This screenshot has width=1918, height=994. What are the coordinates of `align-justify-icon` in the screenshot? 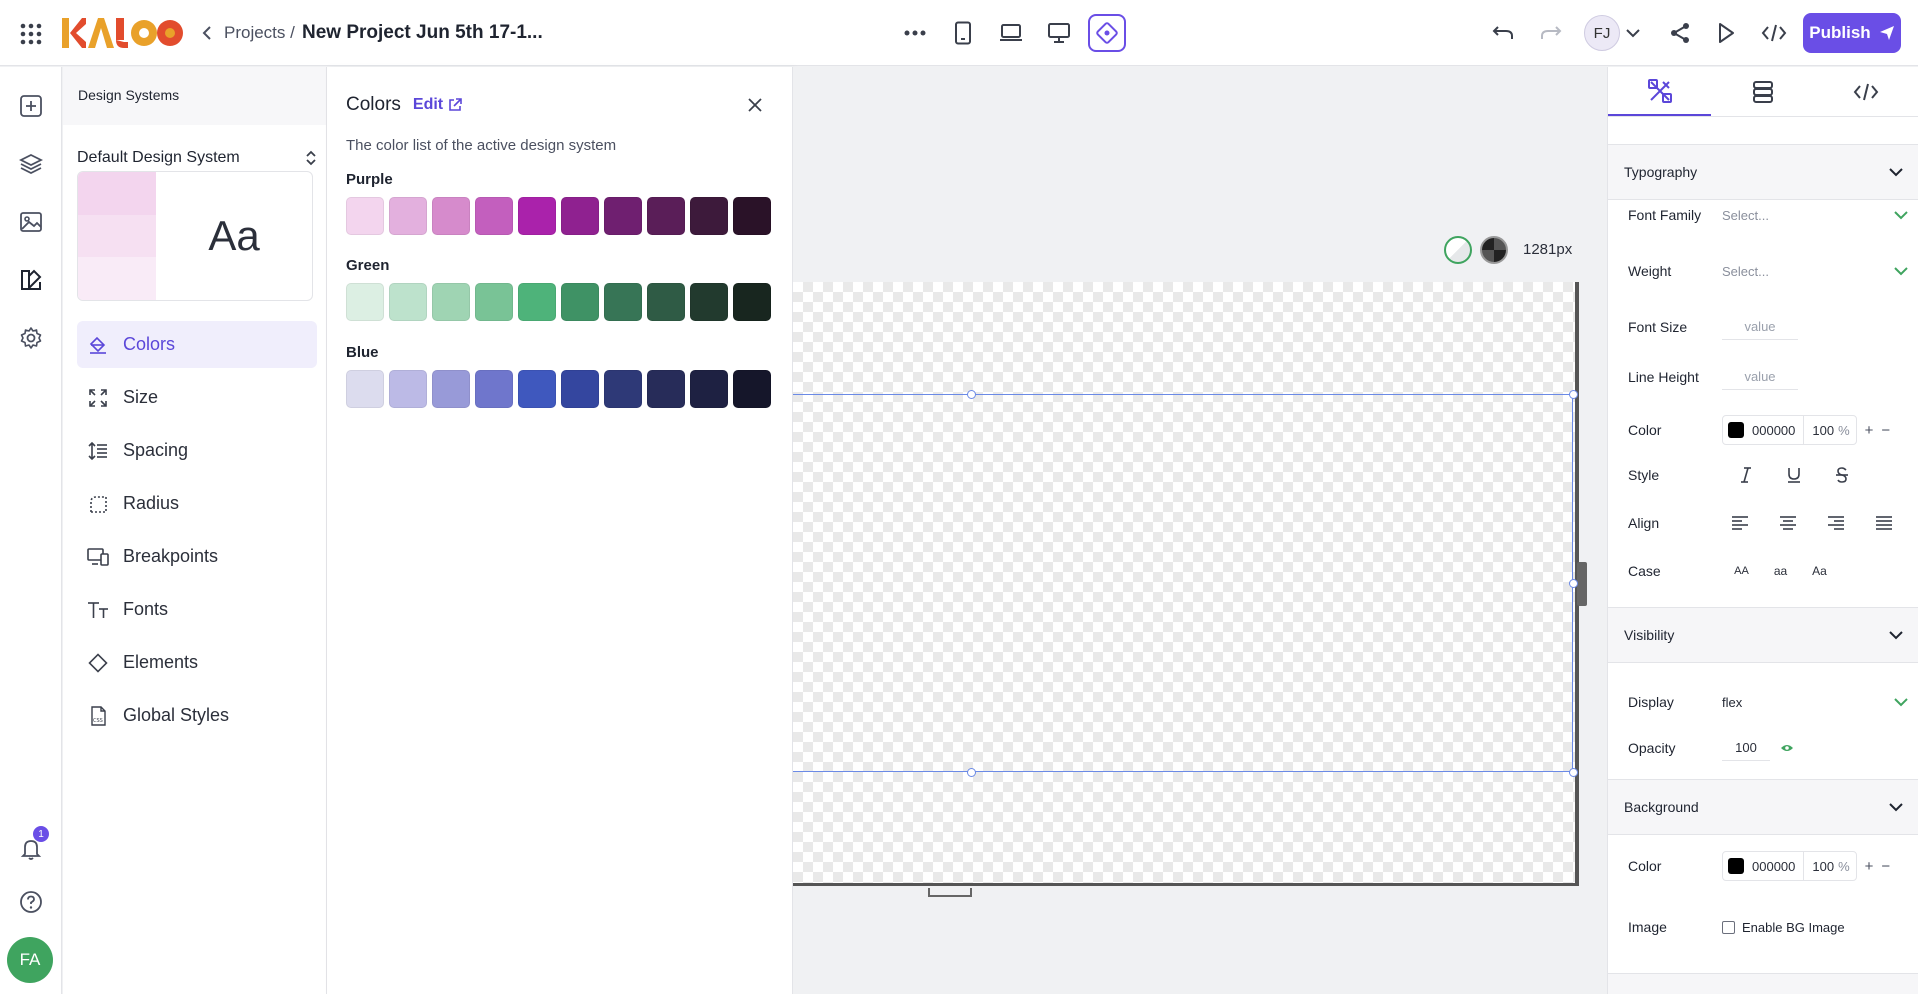 It's located at (1884, 523).